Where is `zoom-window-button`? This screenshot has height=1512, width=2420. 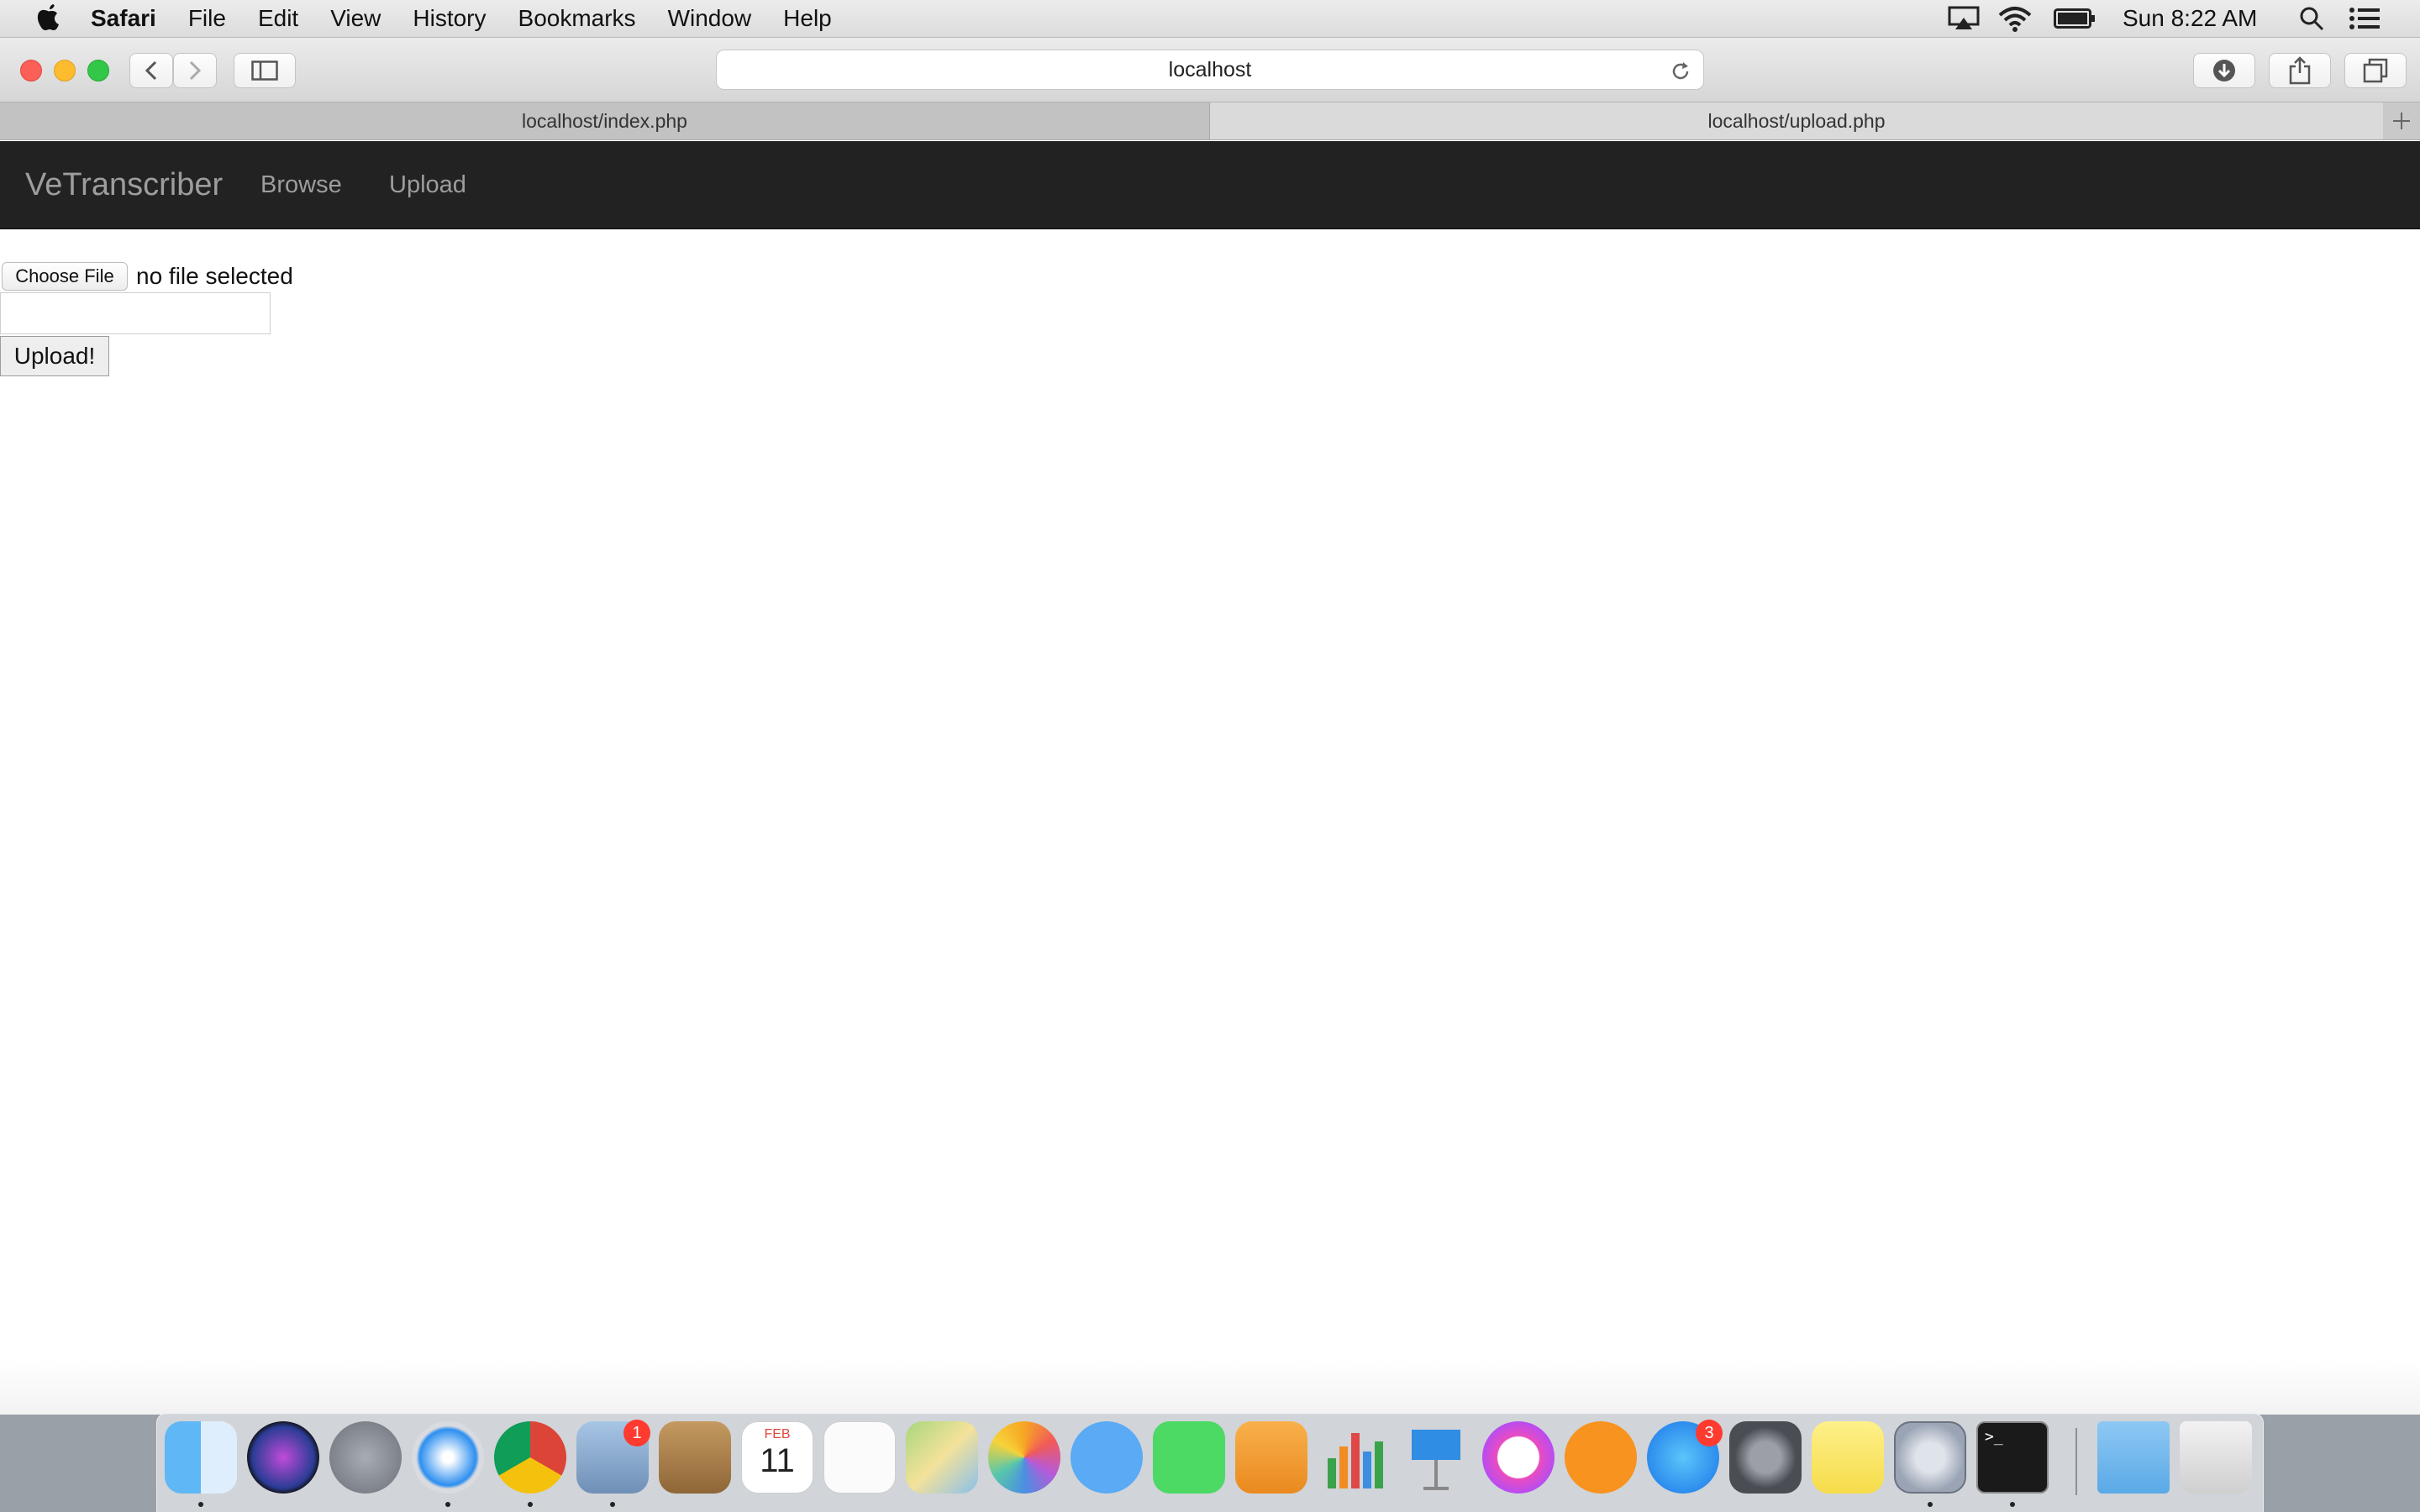
zoom-window-button is located at coordinates (98, 70).